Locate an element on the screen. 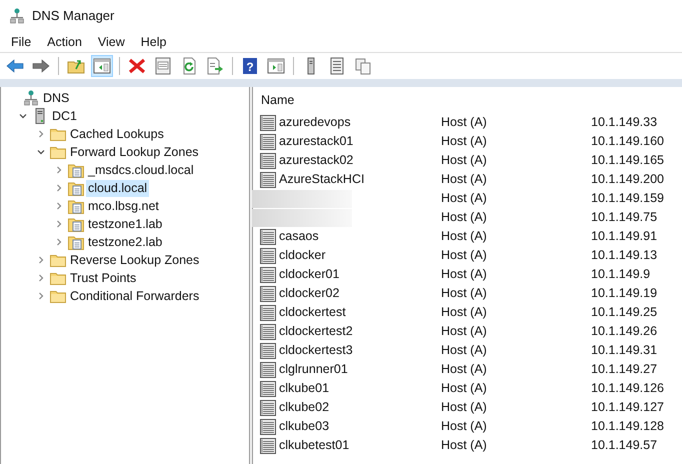 The width and height of the screenshot is (682, 464). table-cell-text: AzureStackHCI is located at coordinates (321, 179).